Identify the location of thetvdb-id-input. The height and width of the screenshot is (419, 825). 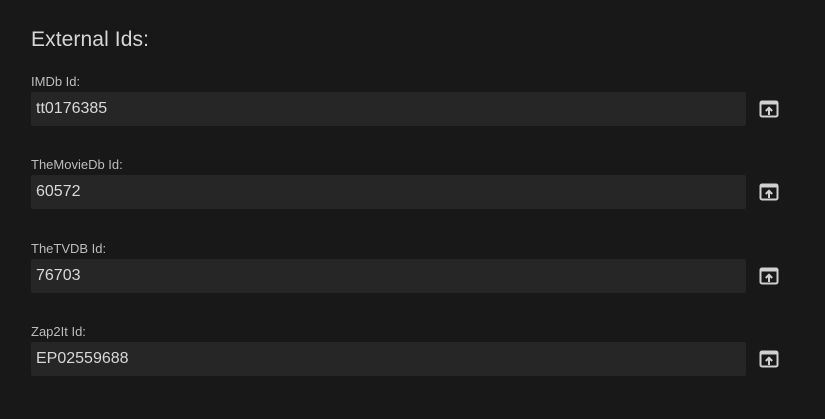
(388, 276).